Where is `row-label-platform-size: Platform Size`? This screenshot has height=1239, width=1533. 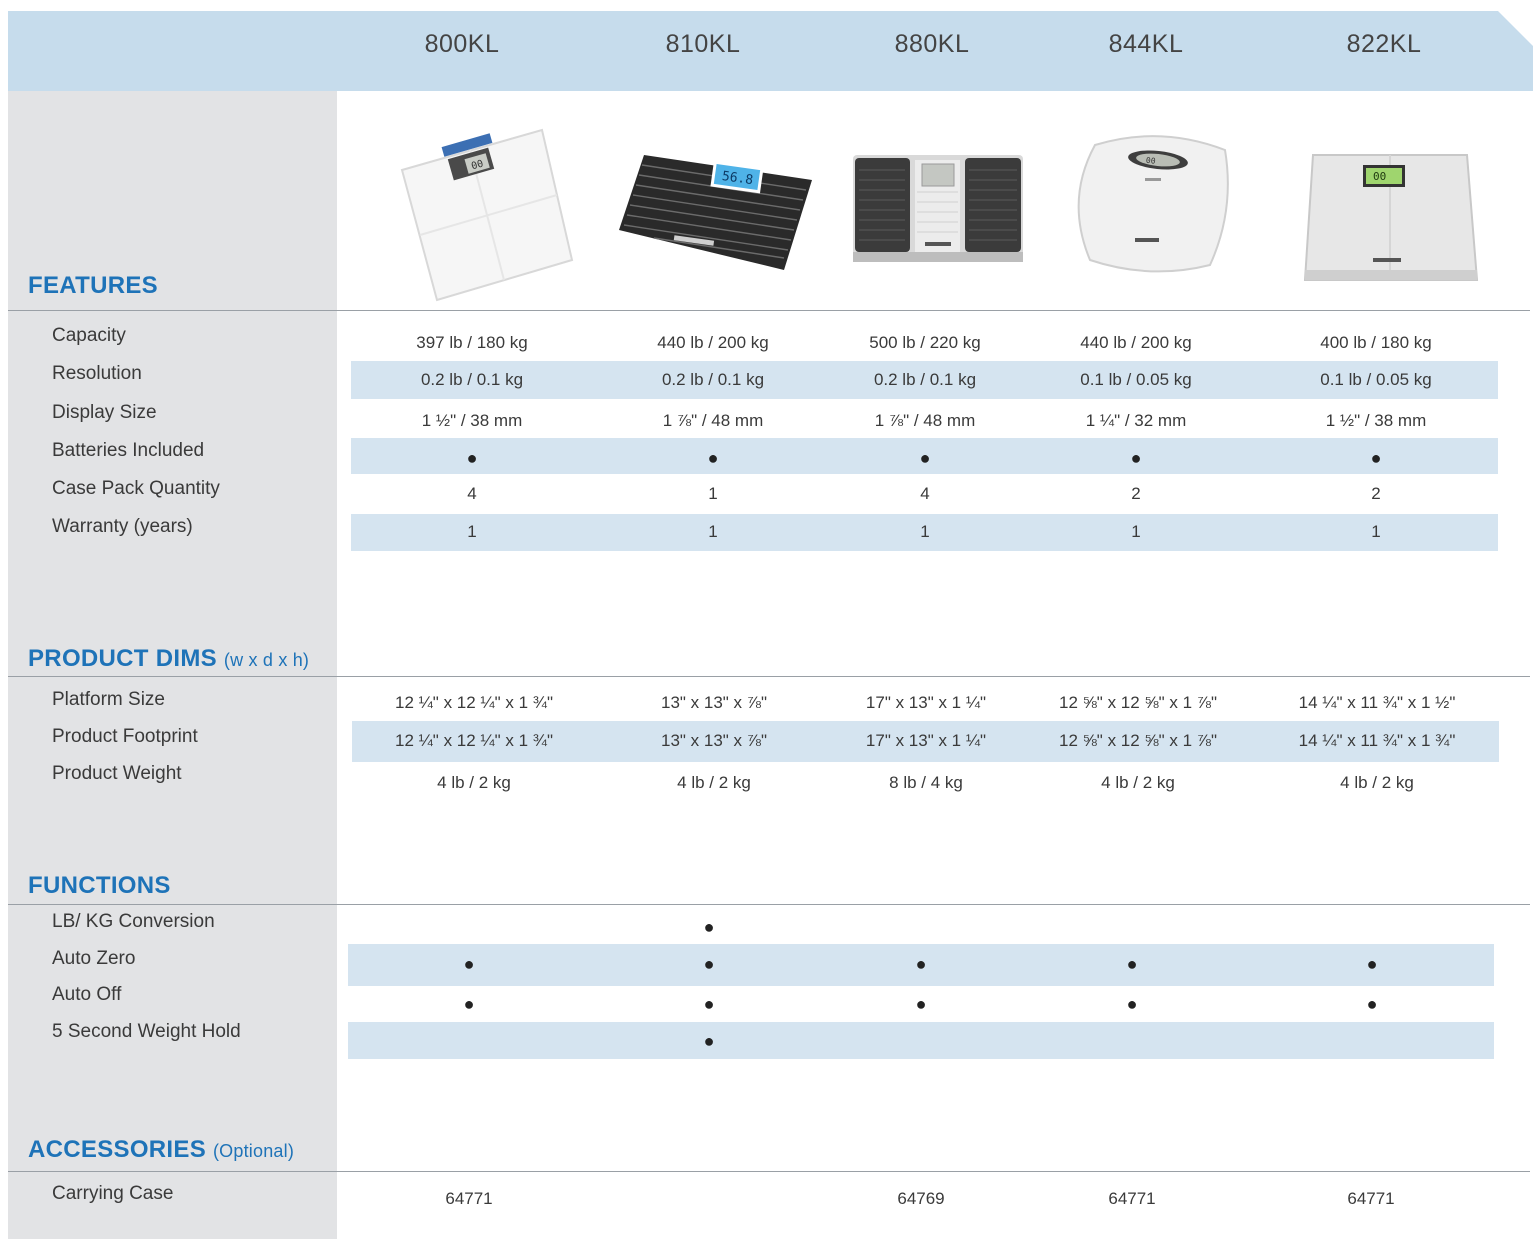
row-label-platform-size: Platform Size is located at coordinates (108, 699).